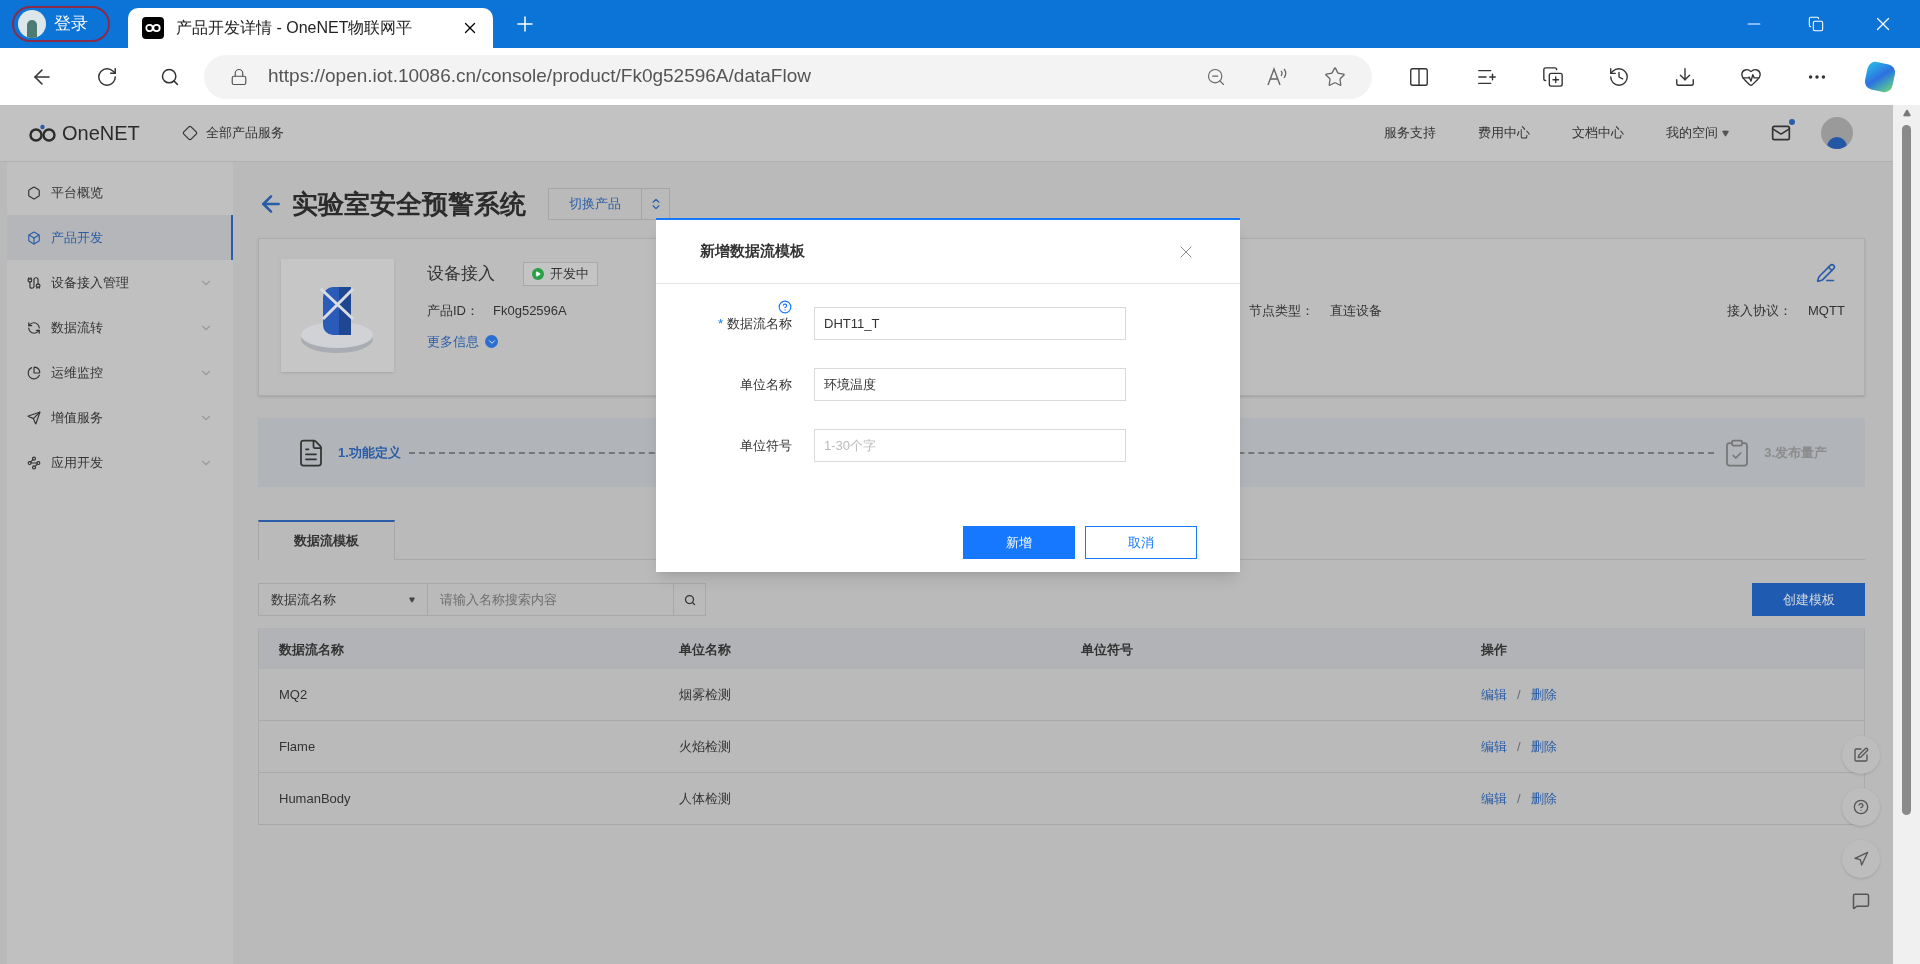  What do you see at coordinates (1419, 76) in the screenshot?
I see `split-screen-icon` at bounding box center [1419, 76].